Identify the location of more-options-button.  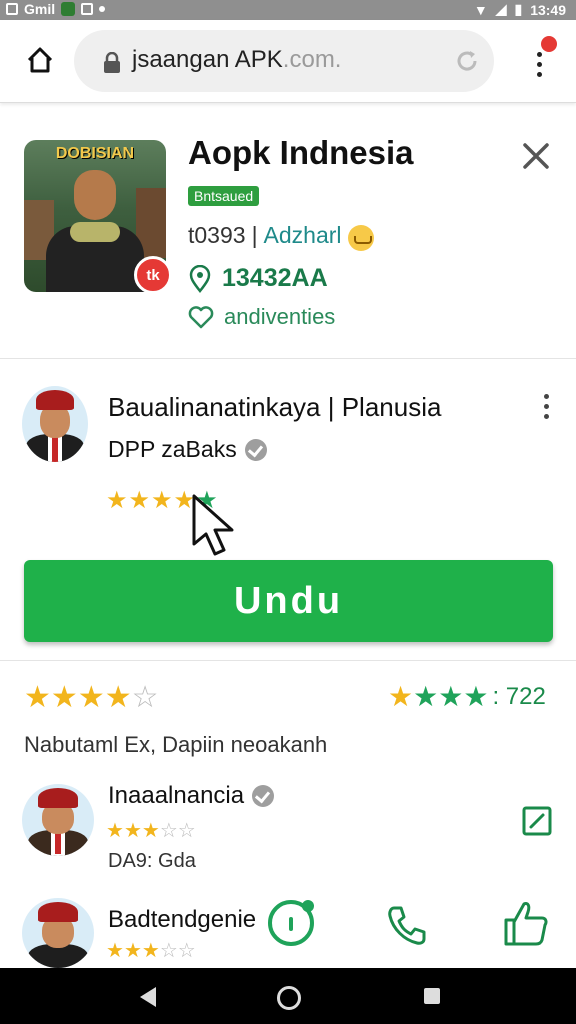
(547, 407).